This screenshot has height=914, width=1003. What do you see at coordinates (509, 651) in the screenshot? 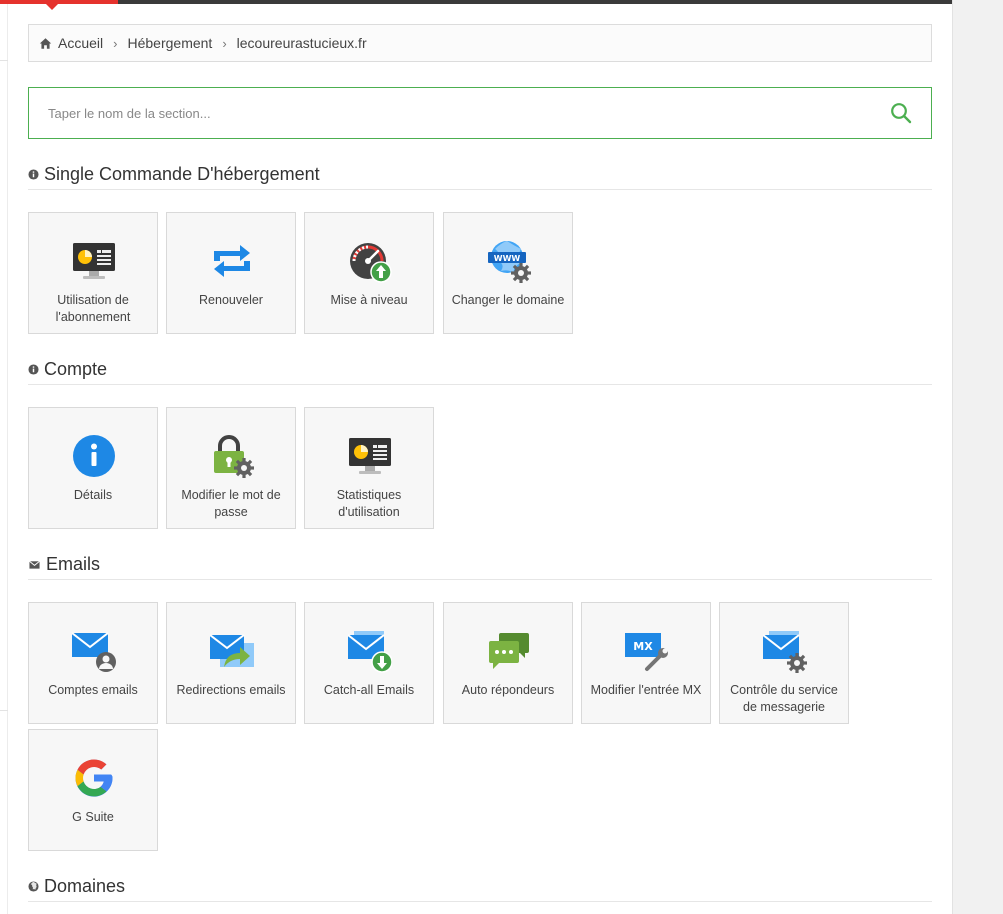
I see `chat-bubbles-icon` at bounding box center [509, 651].